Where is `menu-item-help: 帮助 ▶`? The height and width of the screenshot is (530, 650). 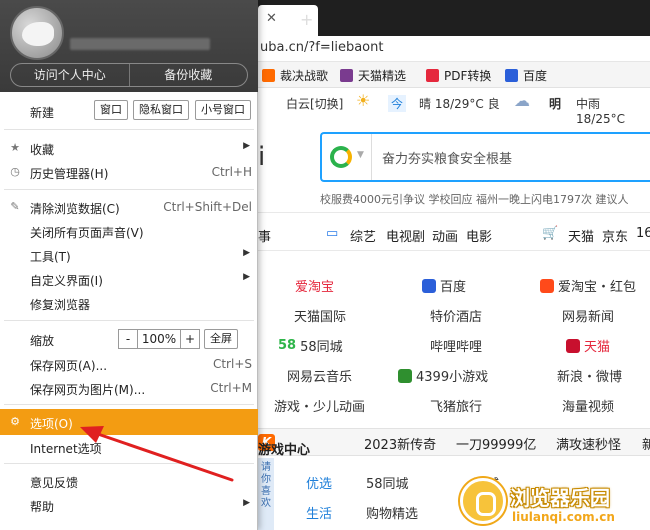 menu-item-help: 帮助 ▶ is located at coordinates (129, 505).